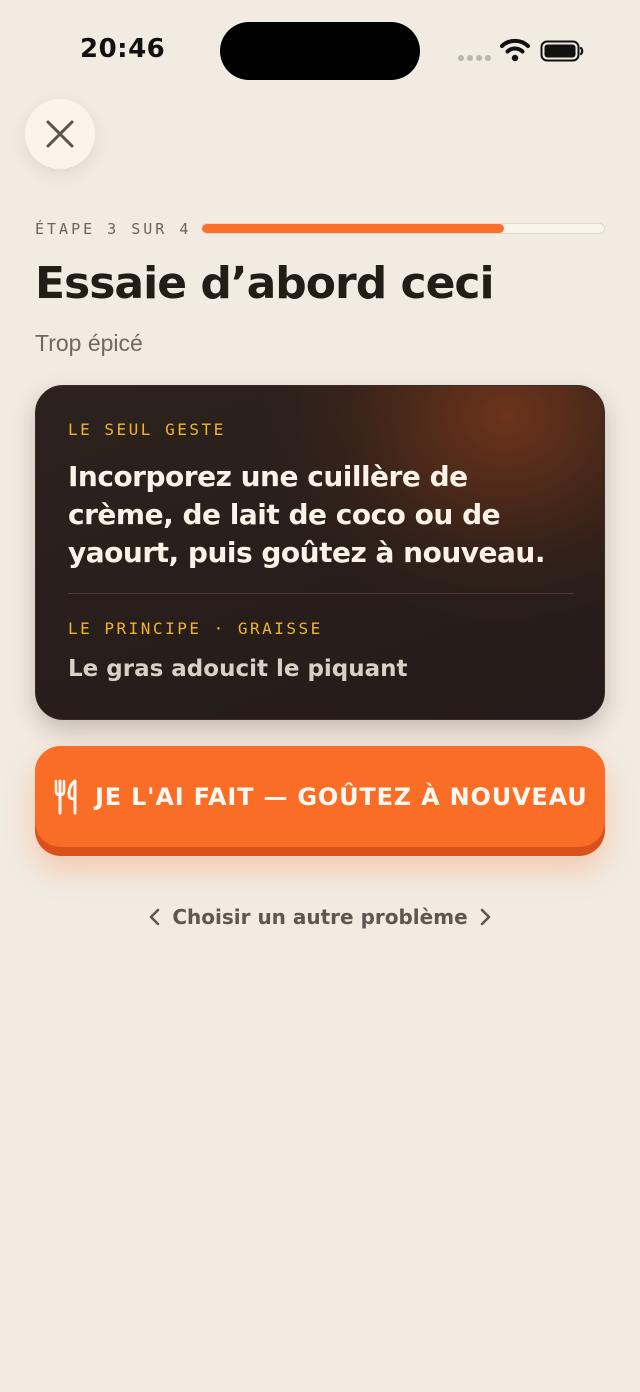 Image resolution: width=640 pixels, height=1392 pixels. What do you see at coordinates (475, 59) in the screenshot?
I see `cellular-signal-icon` at bounding box center [475, 59].